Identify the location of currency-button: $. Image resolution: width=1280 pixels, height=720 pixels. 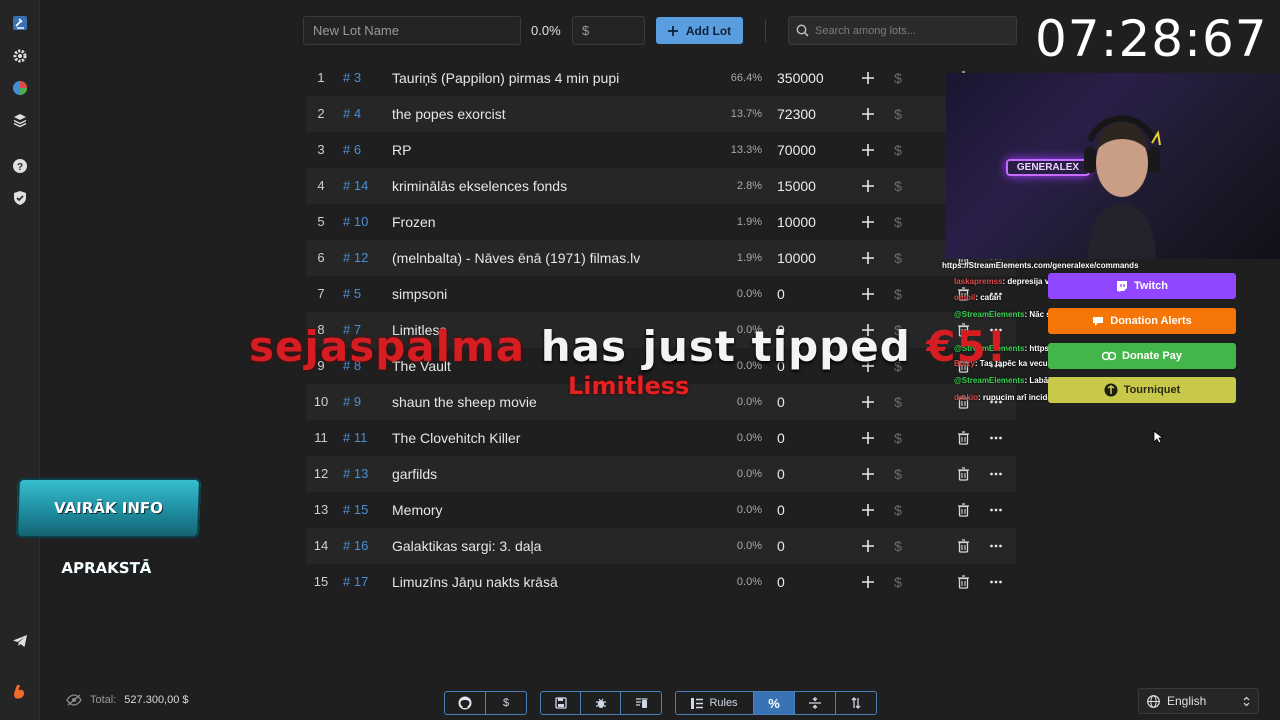
(506, 703).